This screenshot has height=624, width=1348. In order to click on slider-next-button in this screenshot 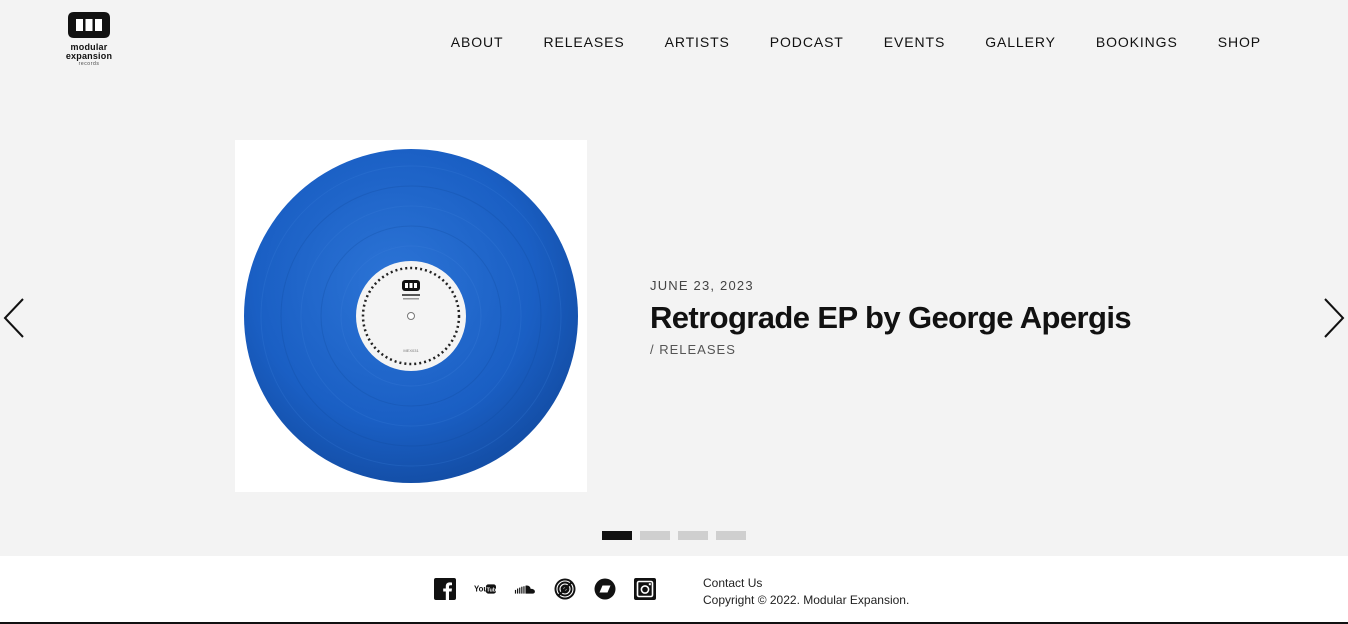, I will do `click(1333, 318)`.